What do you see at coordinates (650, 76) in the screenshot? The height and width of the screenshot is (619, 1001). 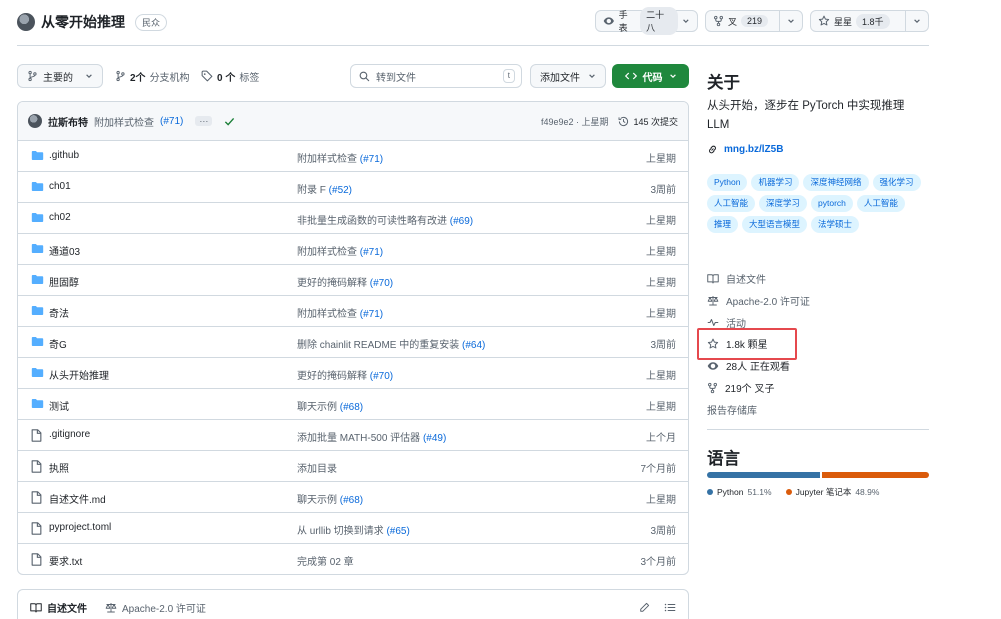 I see `code-button: 代码` at bounding box center [650, 76].